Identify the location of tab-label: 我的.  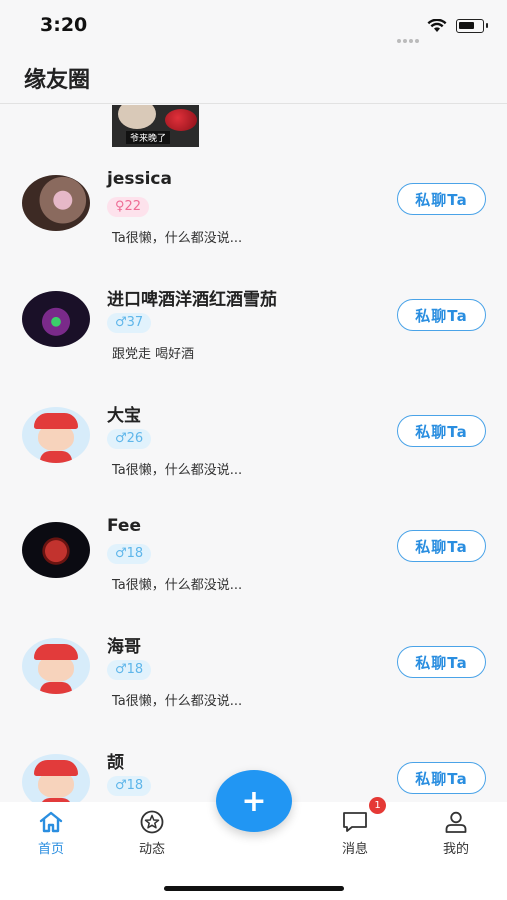
(455, 849).